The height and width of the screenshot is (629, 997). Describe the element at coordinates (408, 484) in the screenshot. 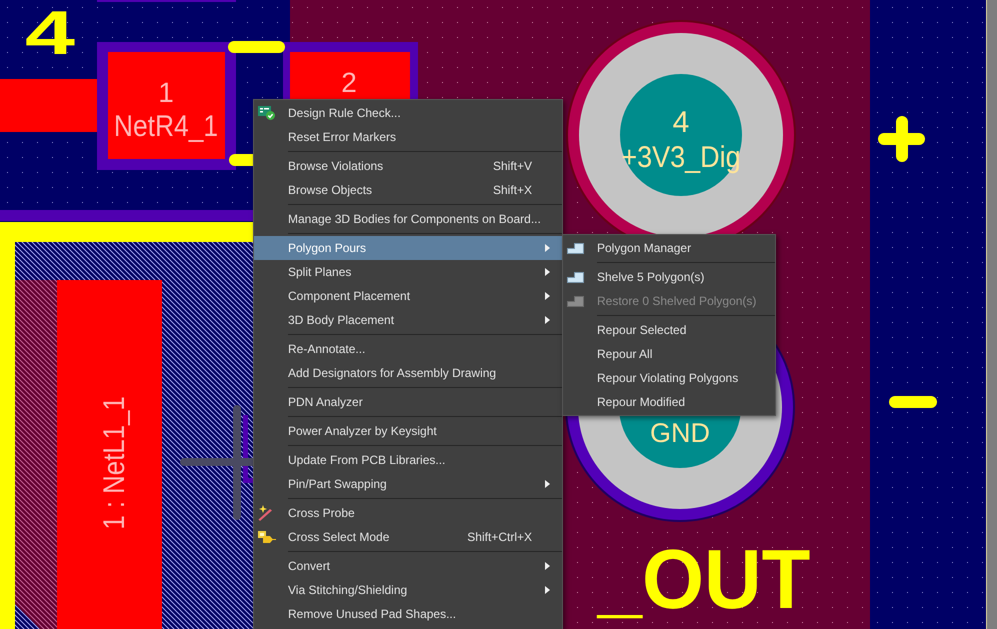

I see `menu-item: Pin/Part Swapping` at that location.